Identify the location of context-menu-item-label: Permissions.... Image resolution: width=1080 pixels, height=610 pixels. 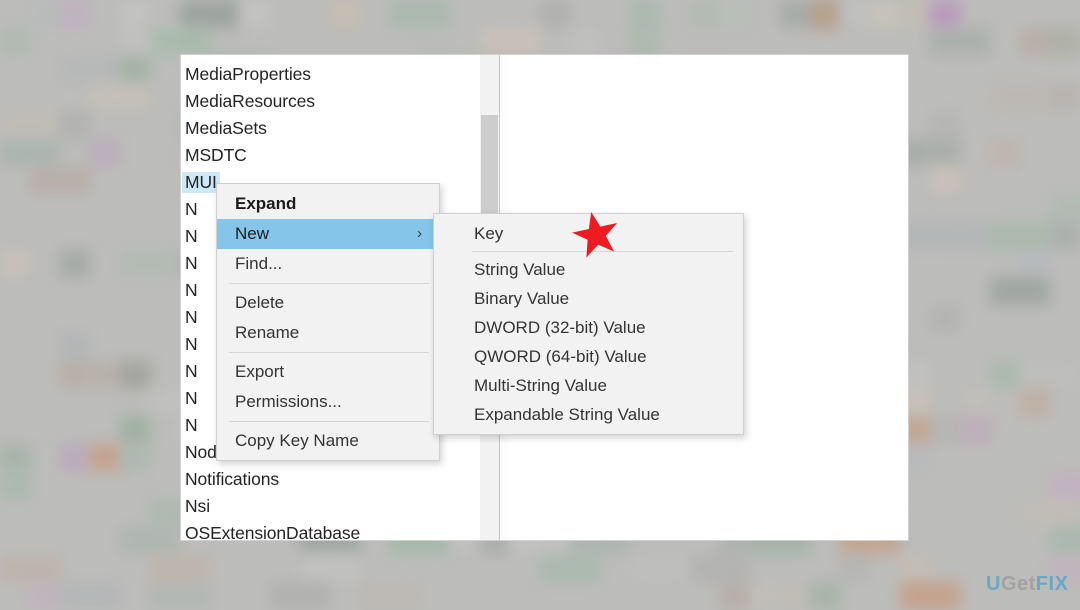
(288, 401).